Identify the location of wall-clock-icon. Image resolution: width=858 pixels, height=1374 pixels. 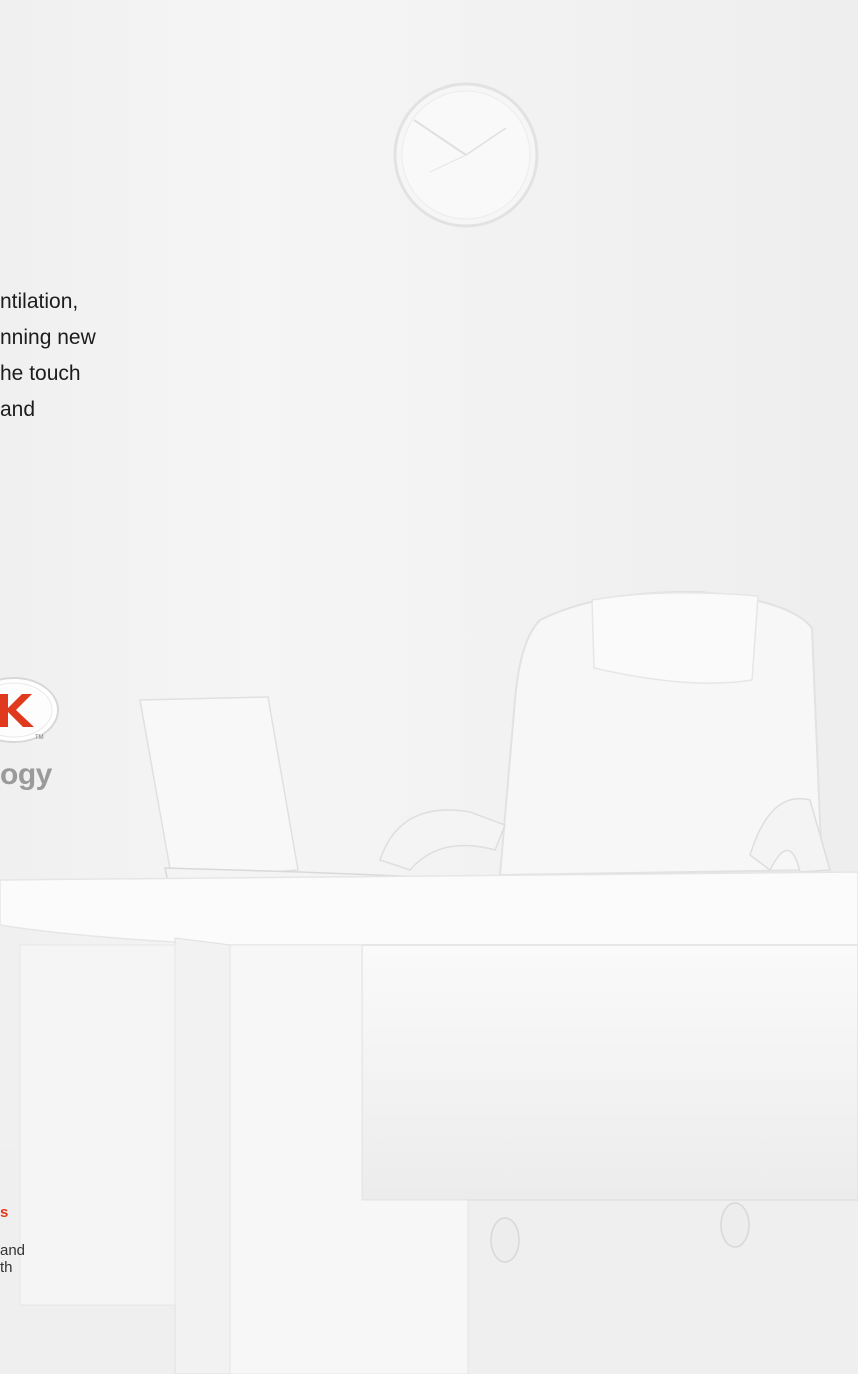
(466, 155).